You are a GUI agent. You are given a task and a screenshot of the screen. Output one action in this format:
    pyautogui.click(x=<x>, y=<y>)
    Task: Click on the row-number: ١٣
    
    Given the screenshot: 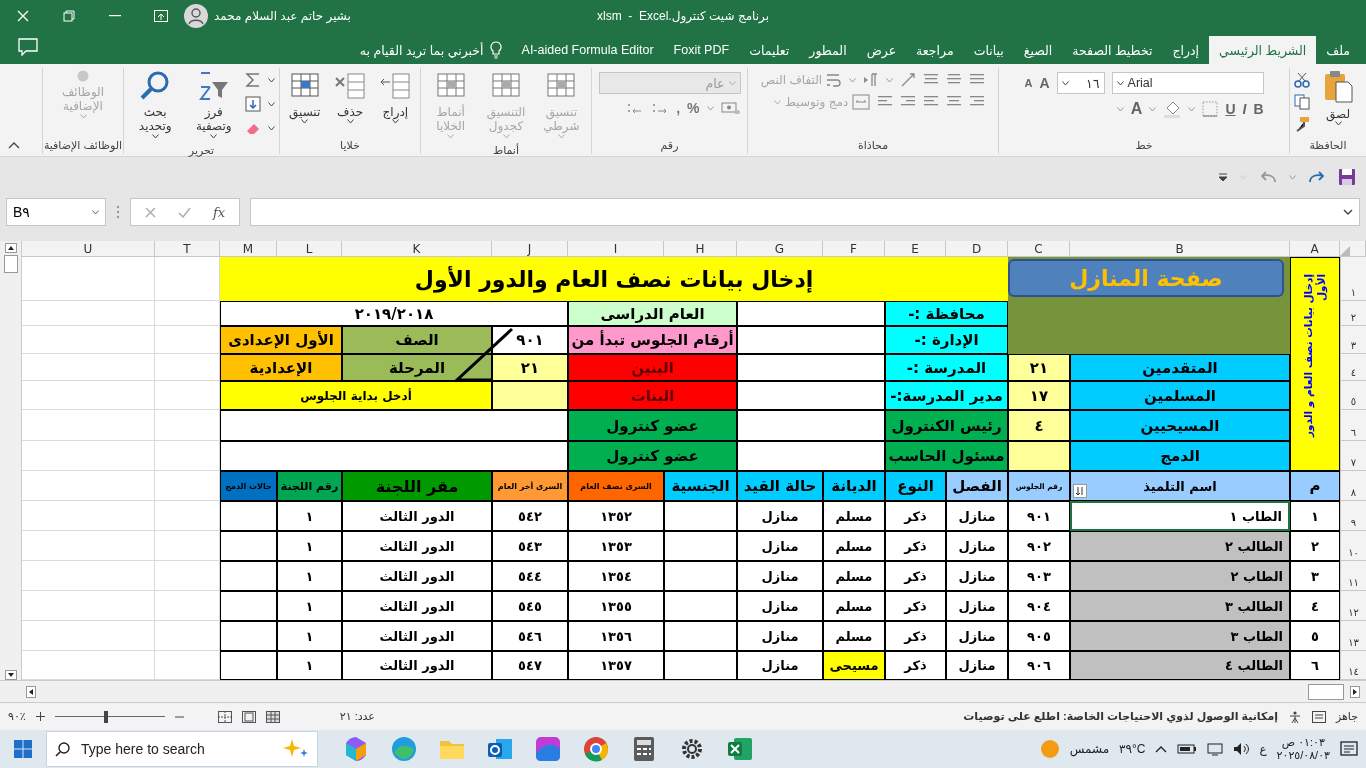 What is the action you would take?
    pyautogui.click(x=1353, y=636)
    